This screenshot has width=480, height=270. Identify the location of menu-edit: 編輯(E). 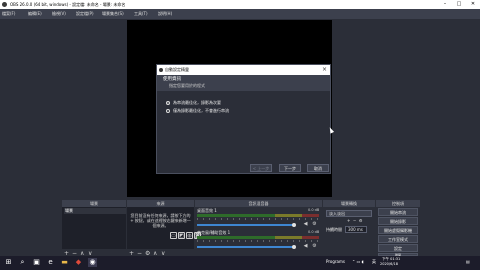
(35, 13).